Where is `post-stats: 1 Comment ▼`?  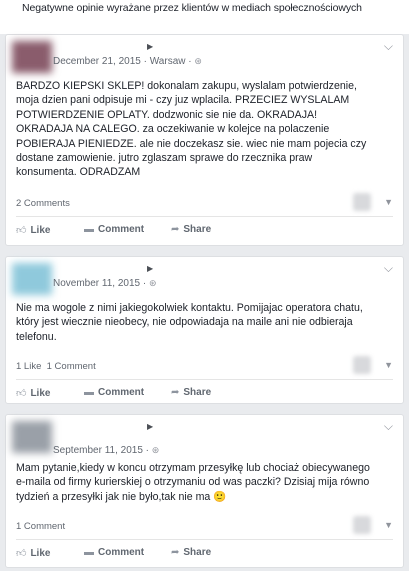 post-stats: 1 Comment ▼ is located at coordinates (204, 527).